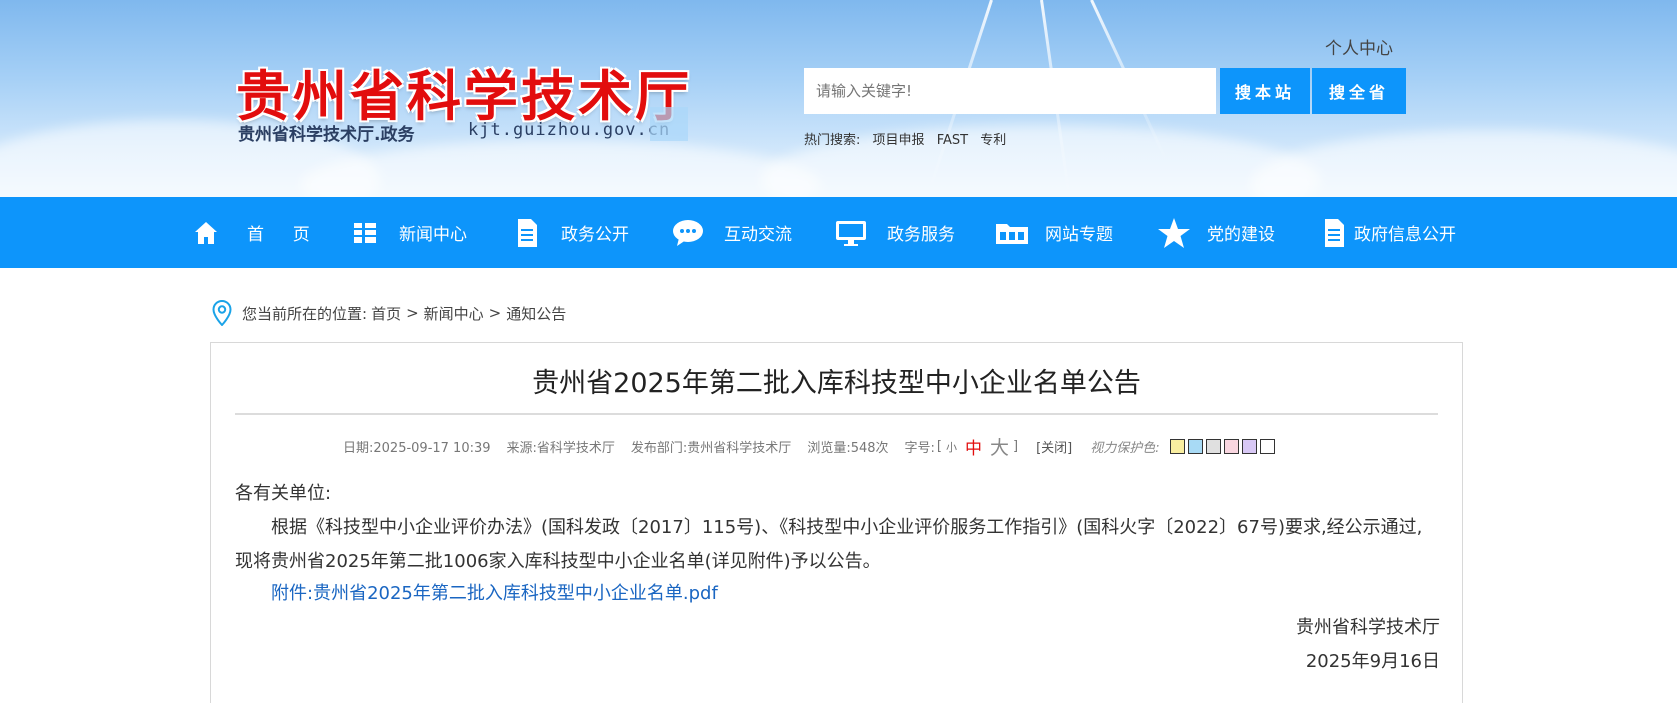 The image size is (1677, 703). I want to click on nav-label: 首 页, so click(281, 235).